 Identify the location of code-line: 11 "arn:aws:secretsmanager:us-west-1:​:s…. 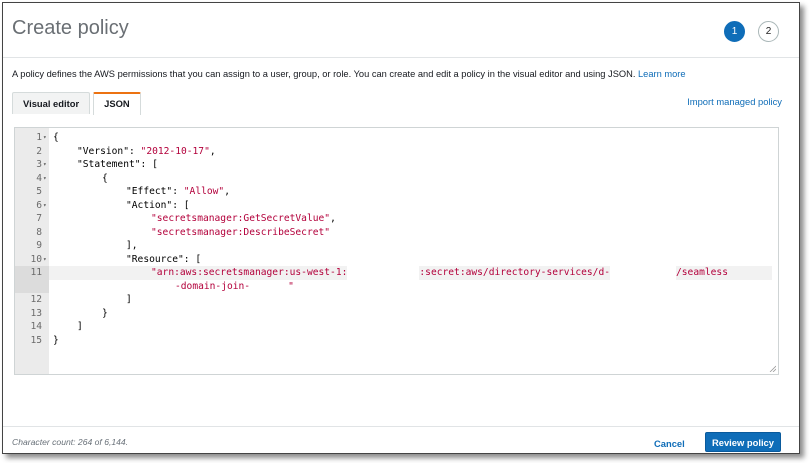
(396, 273).